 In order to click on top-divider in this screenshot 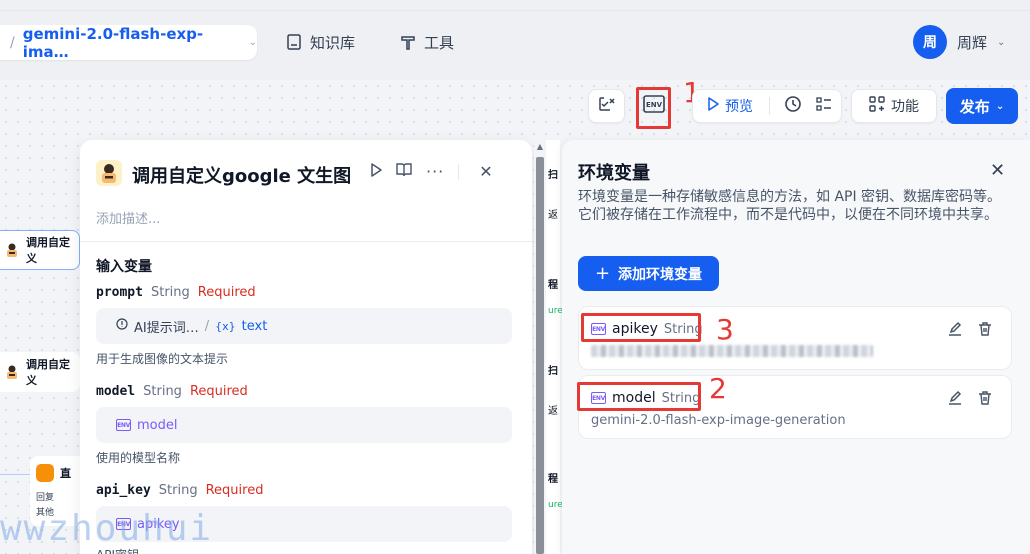, I will do `click(515, 10)`.